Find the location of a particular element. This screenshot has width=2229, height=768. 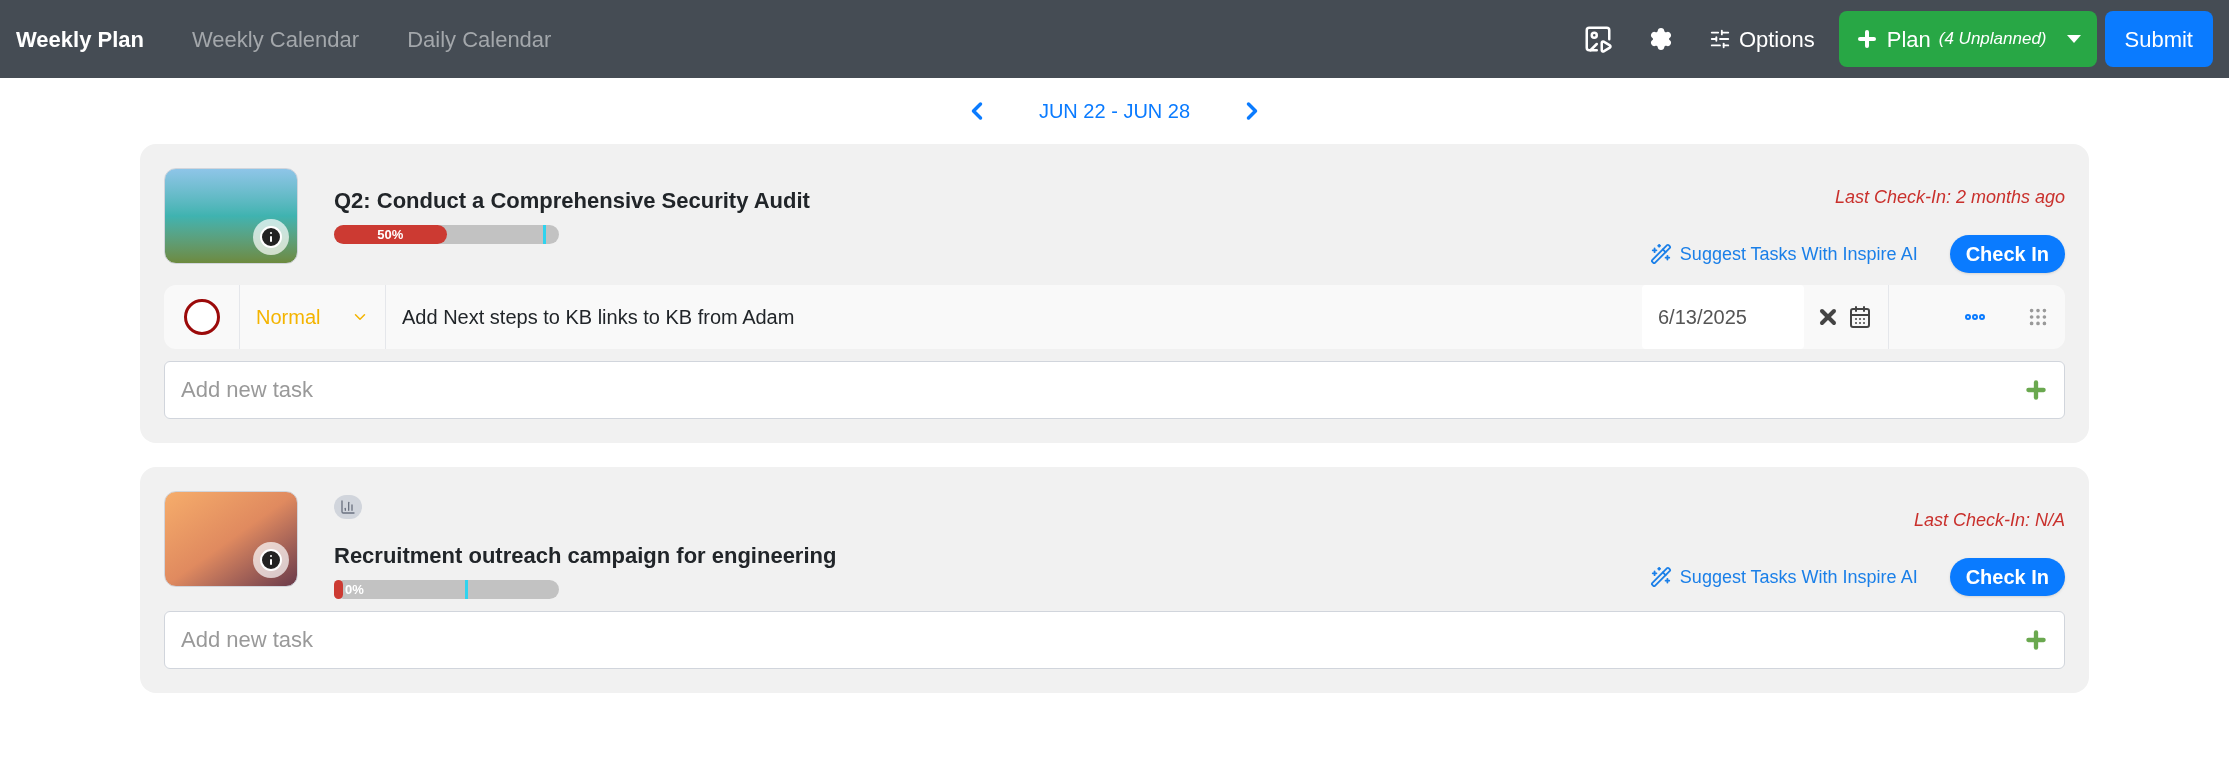

date-field: 6/13/2025 is located at coordinates (1723, 317).